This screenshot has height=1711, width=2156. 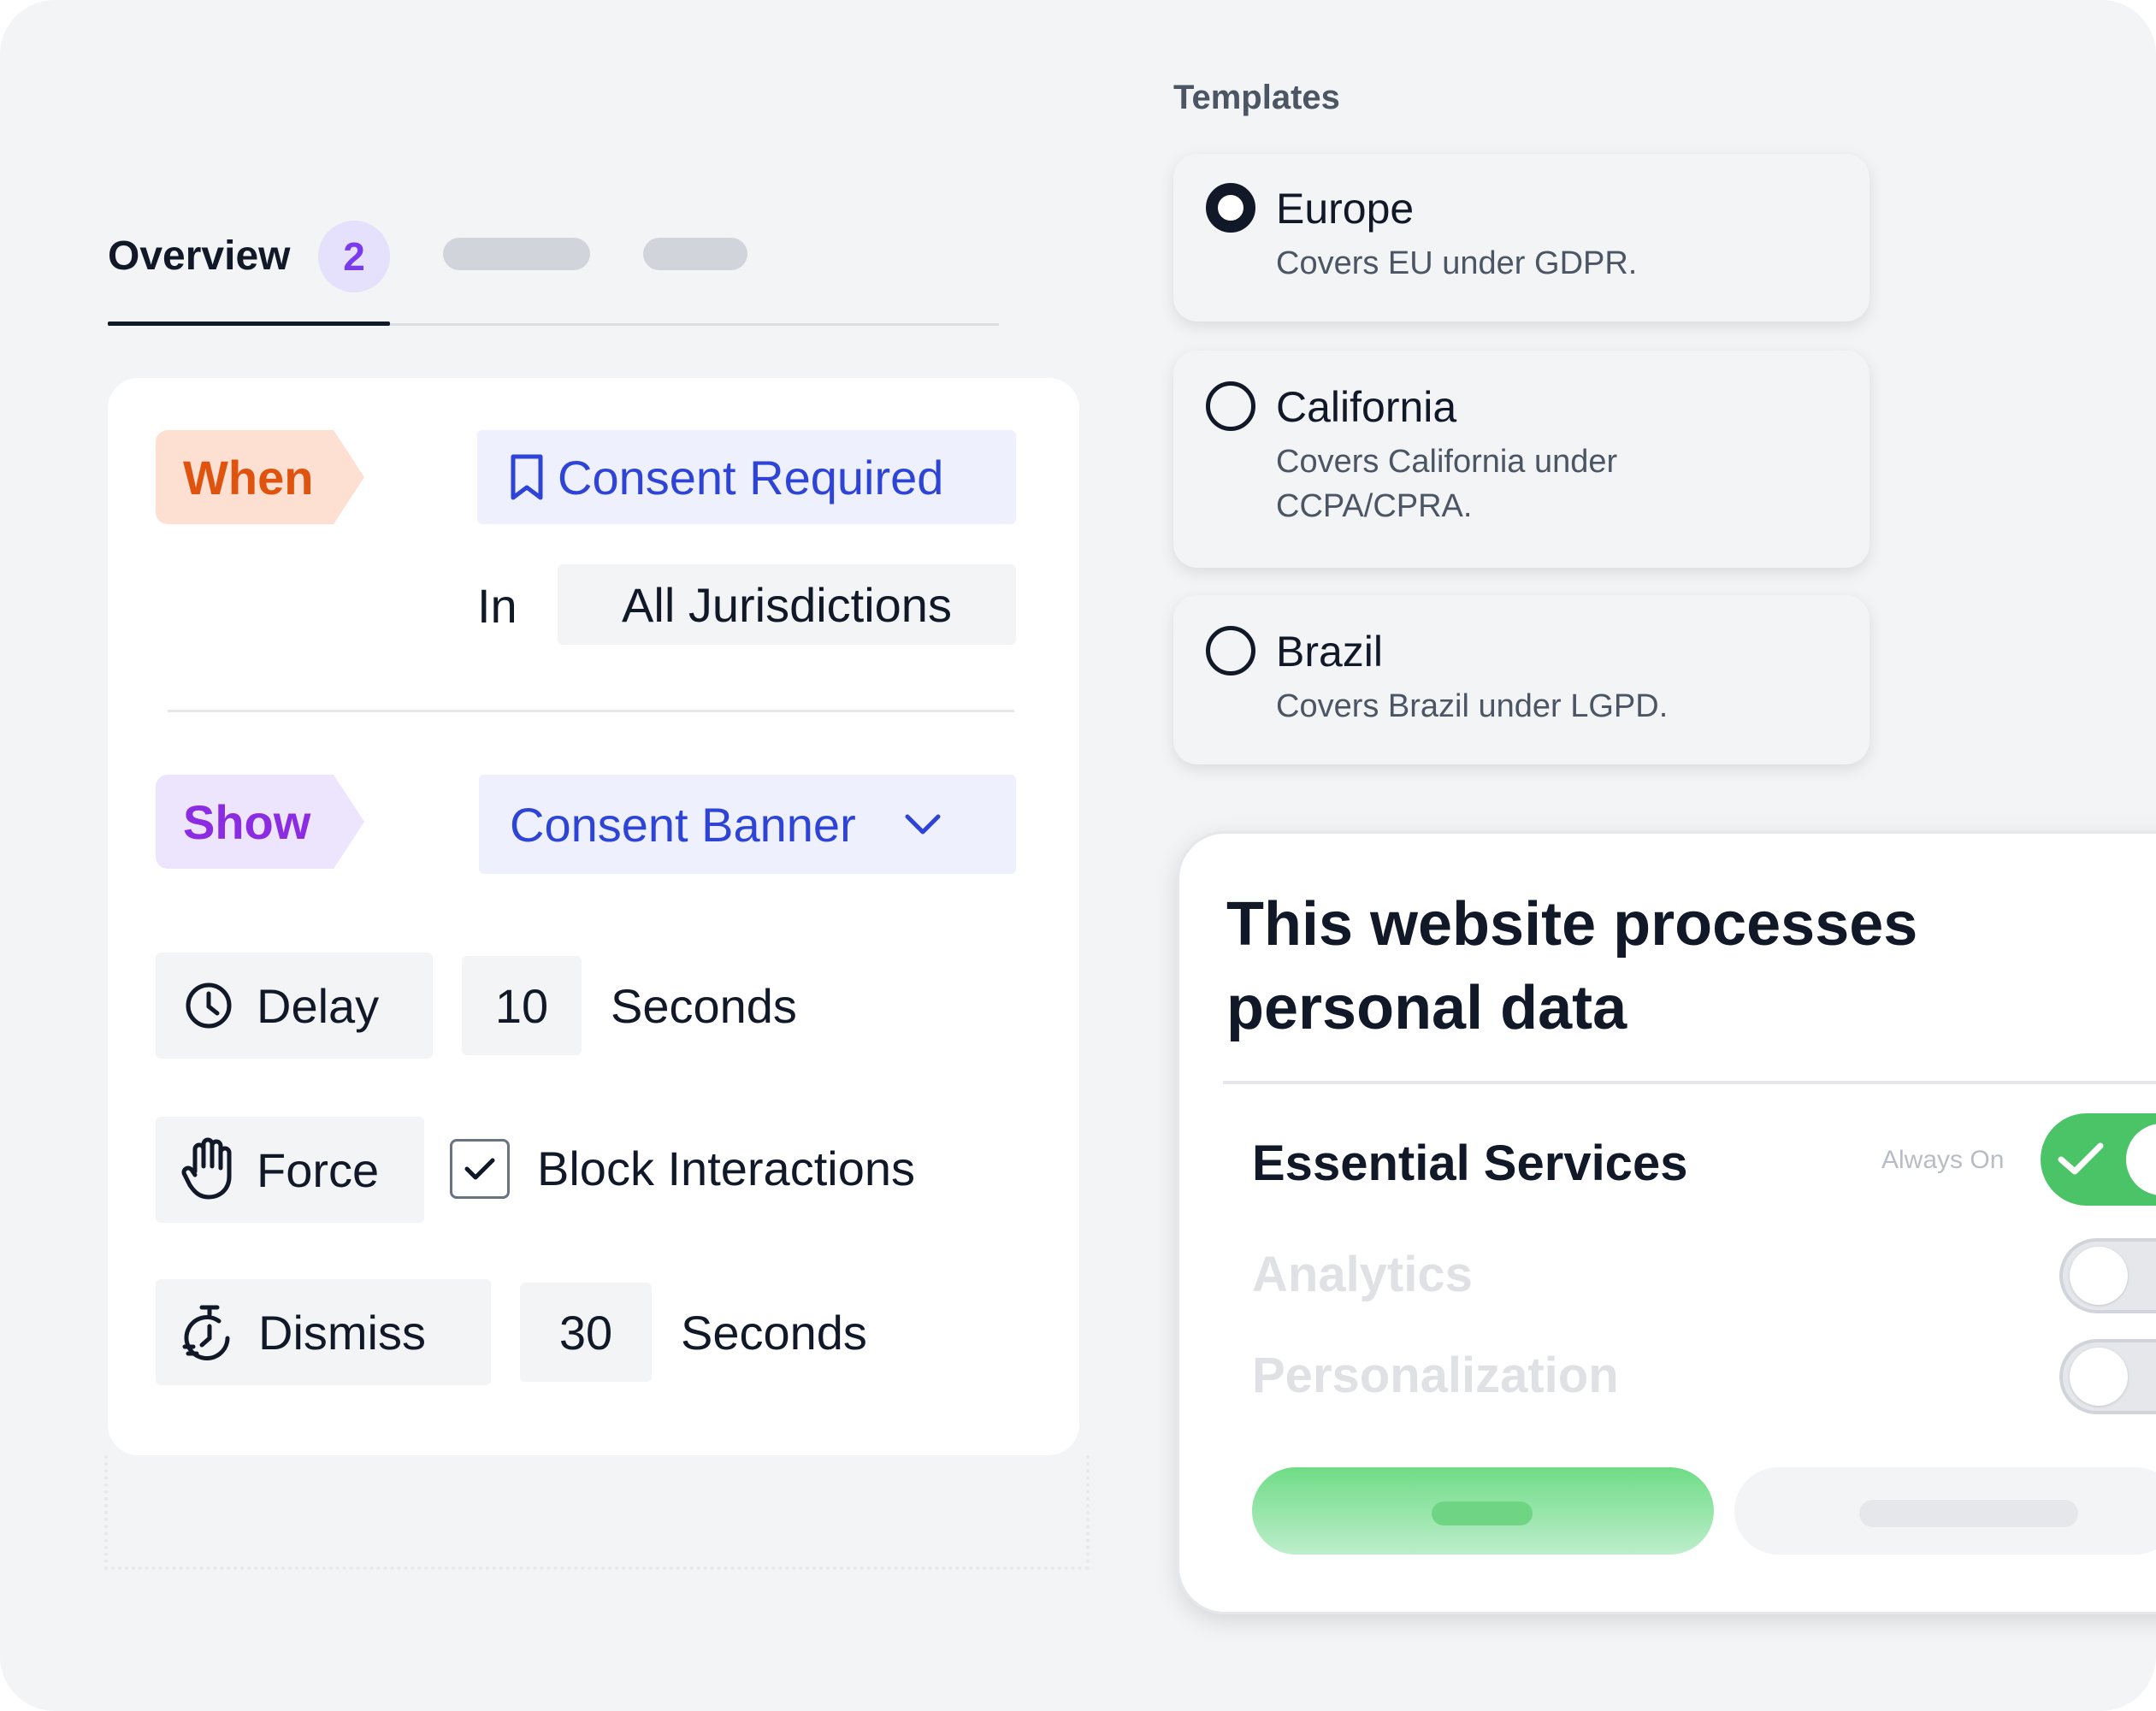 What do you see at coordinates (249, 324) in the screenshot?
I see `tab-active-indicator` at bounding box center [249, 324].